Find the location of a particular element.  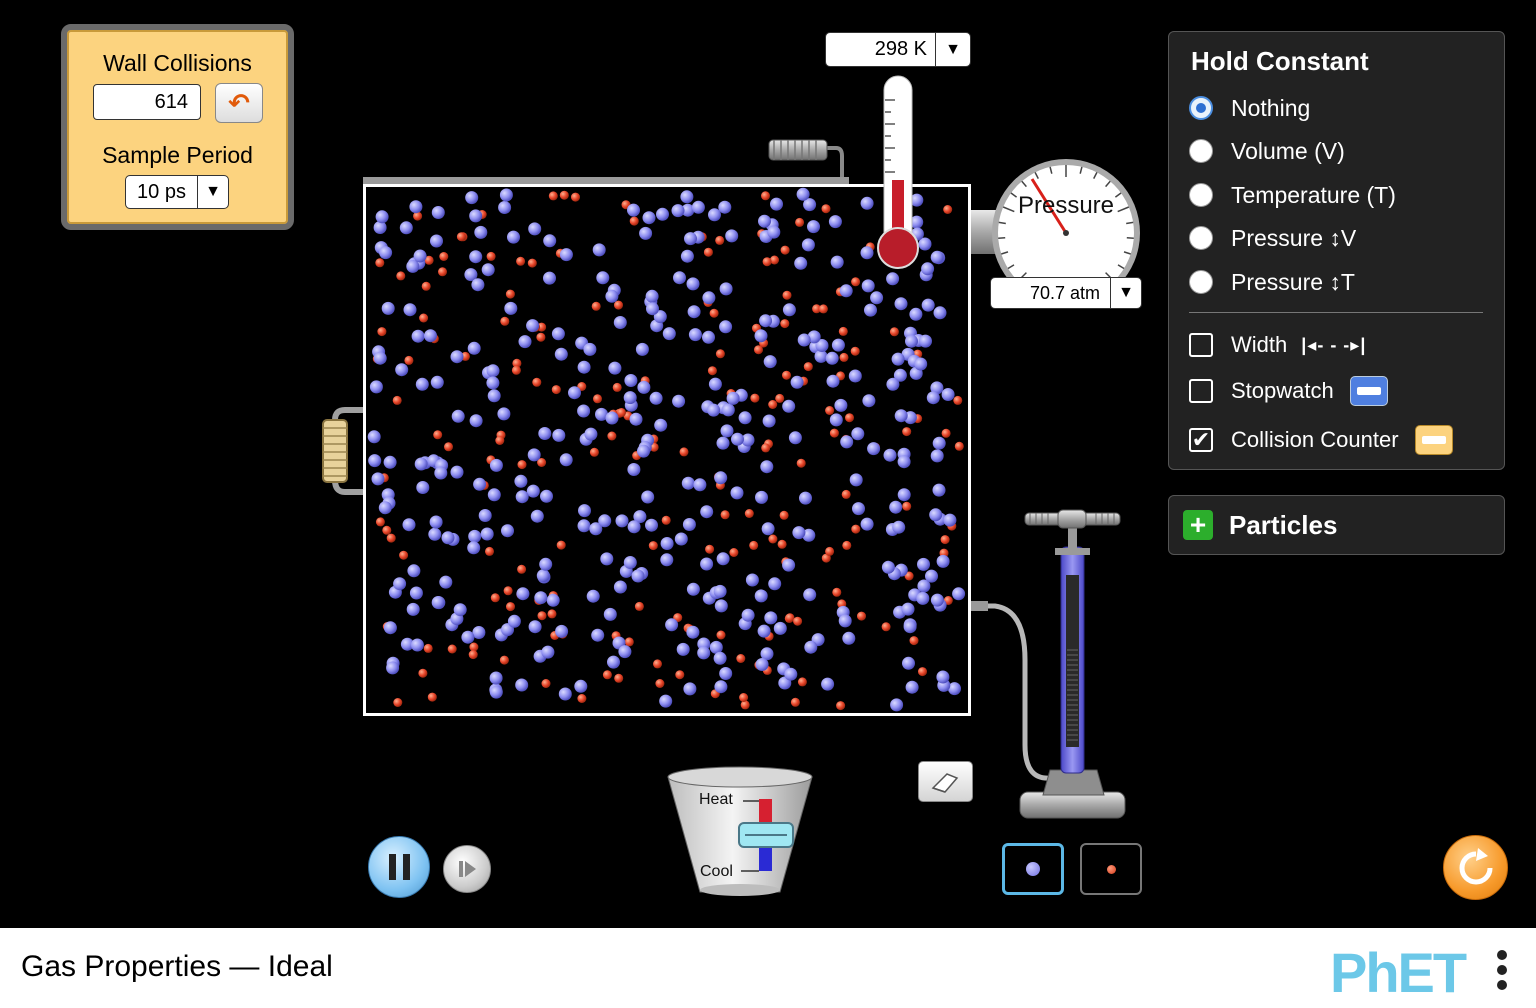

radio-label: Nothing is located at coordinates (1271, 107).